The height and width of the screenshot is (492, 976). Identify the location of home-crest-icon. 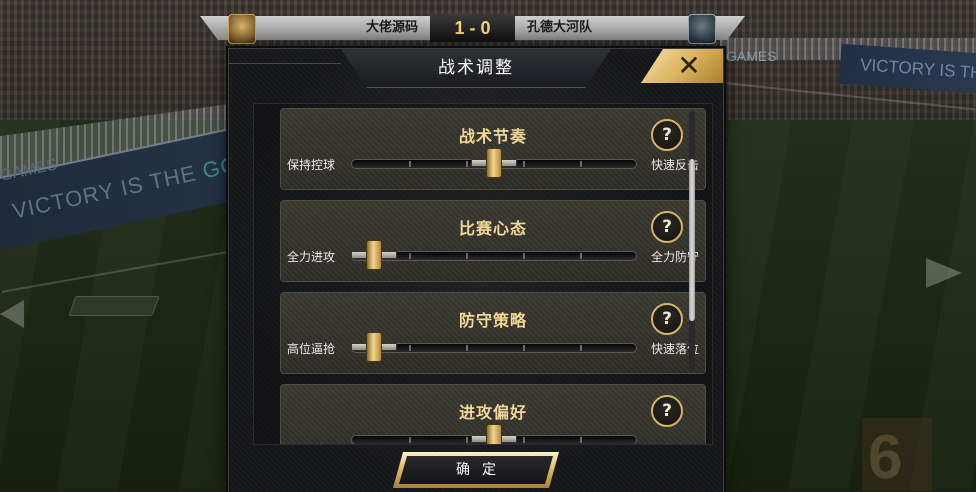
(242, 29).